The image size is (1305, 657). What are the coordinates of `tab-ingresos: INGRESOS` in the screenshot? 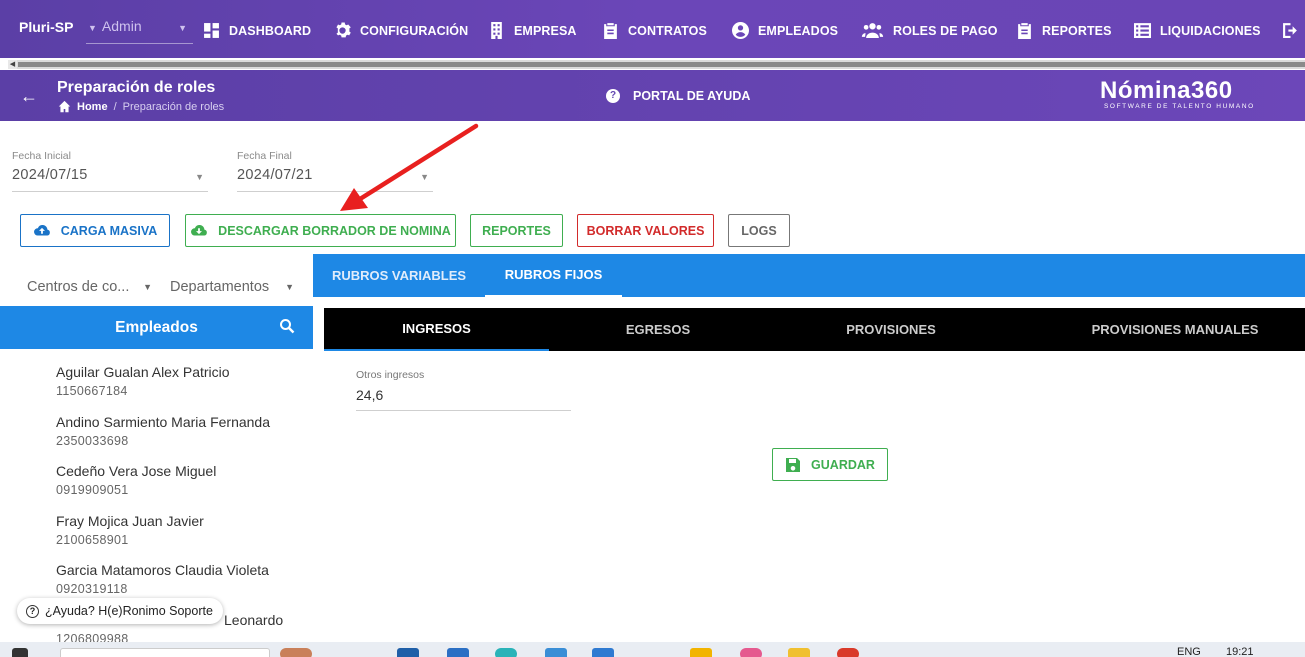 It's located at (436, 329).